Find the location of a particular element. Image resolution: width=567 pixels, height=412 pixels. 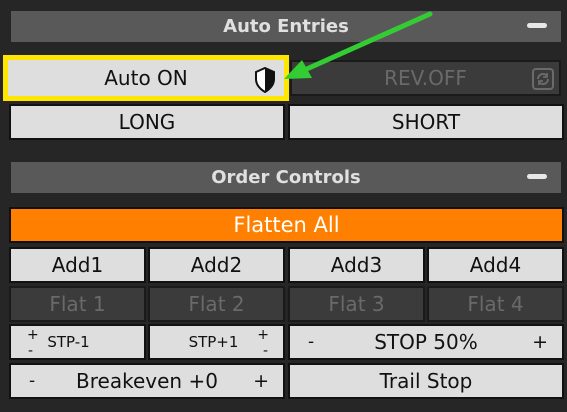

flat1-label: Flat 1 is located at coordinates (77, 304).